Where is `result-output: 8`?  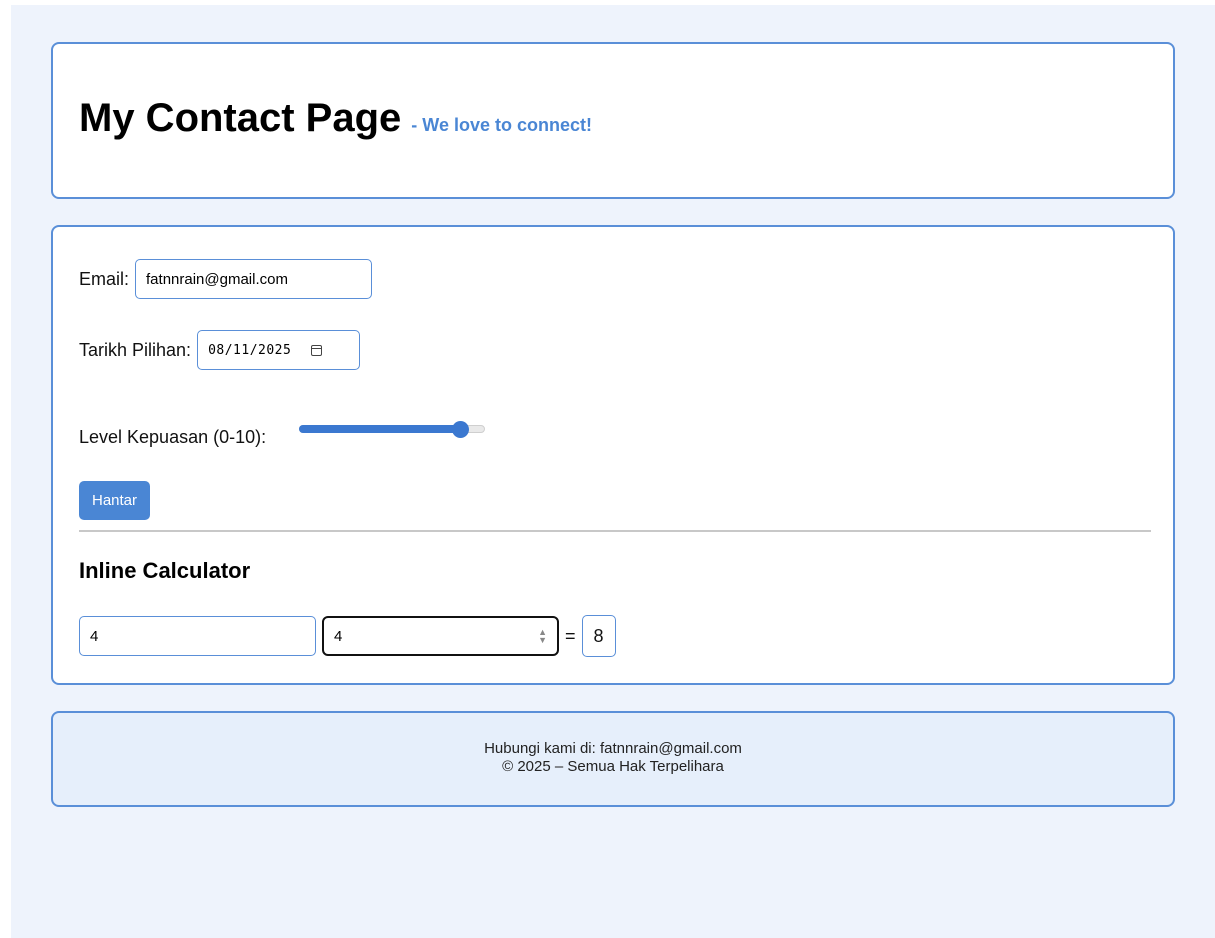
result-output: 8 is located at coordinates (598, 636).